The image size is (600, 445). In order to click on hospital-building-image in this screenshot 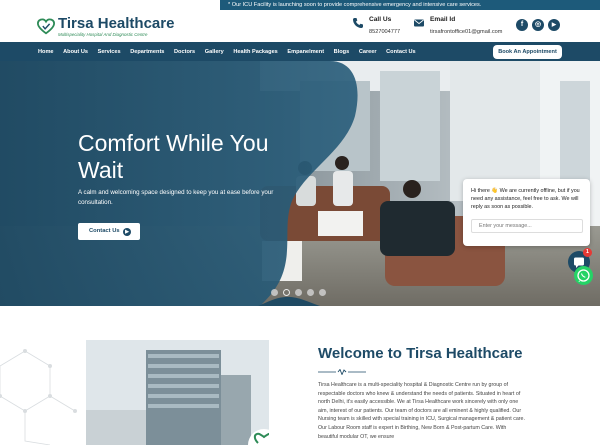, I will do `click(177, 392)`.